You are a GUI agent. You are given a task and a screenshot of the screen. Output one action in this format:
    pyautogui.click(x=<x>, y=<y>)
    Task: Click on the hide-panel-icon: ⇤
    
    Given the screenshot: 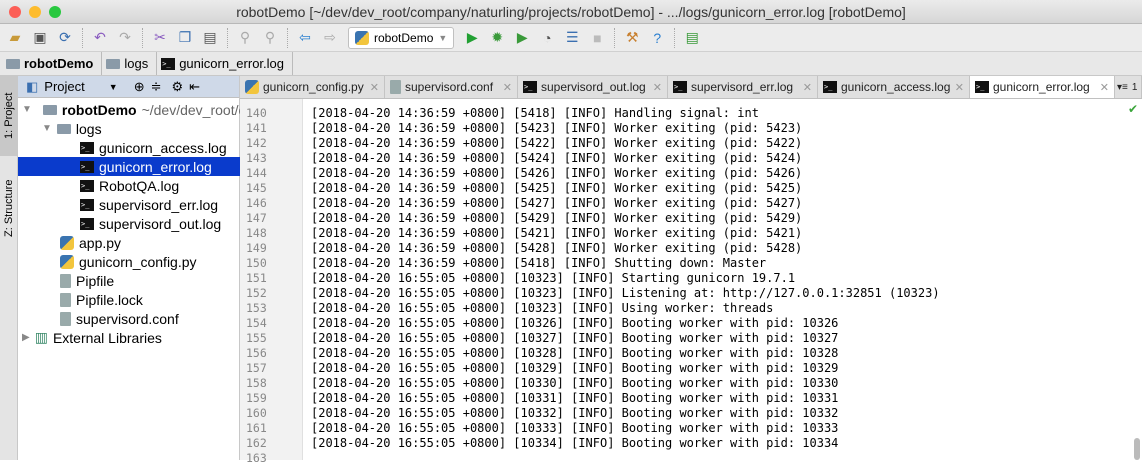 What is the action you would take?
    pyautogui.click(x=194, y=87)
    